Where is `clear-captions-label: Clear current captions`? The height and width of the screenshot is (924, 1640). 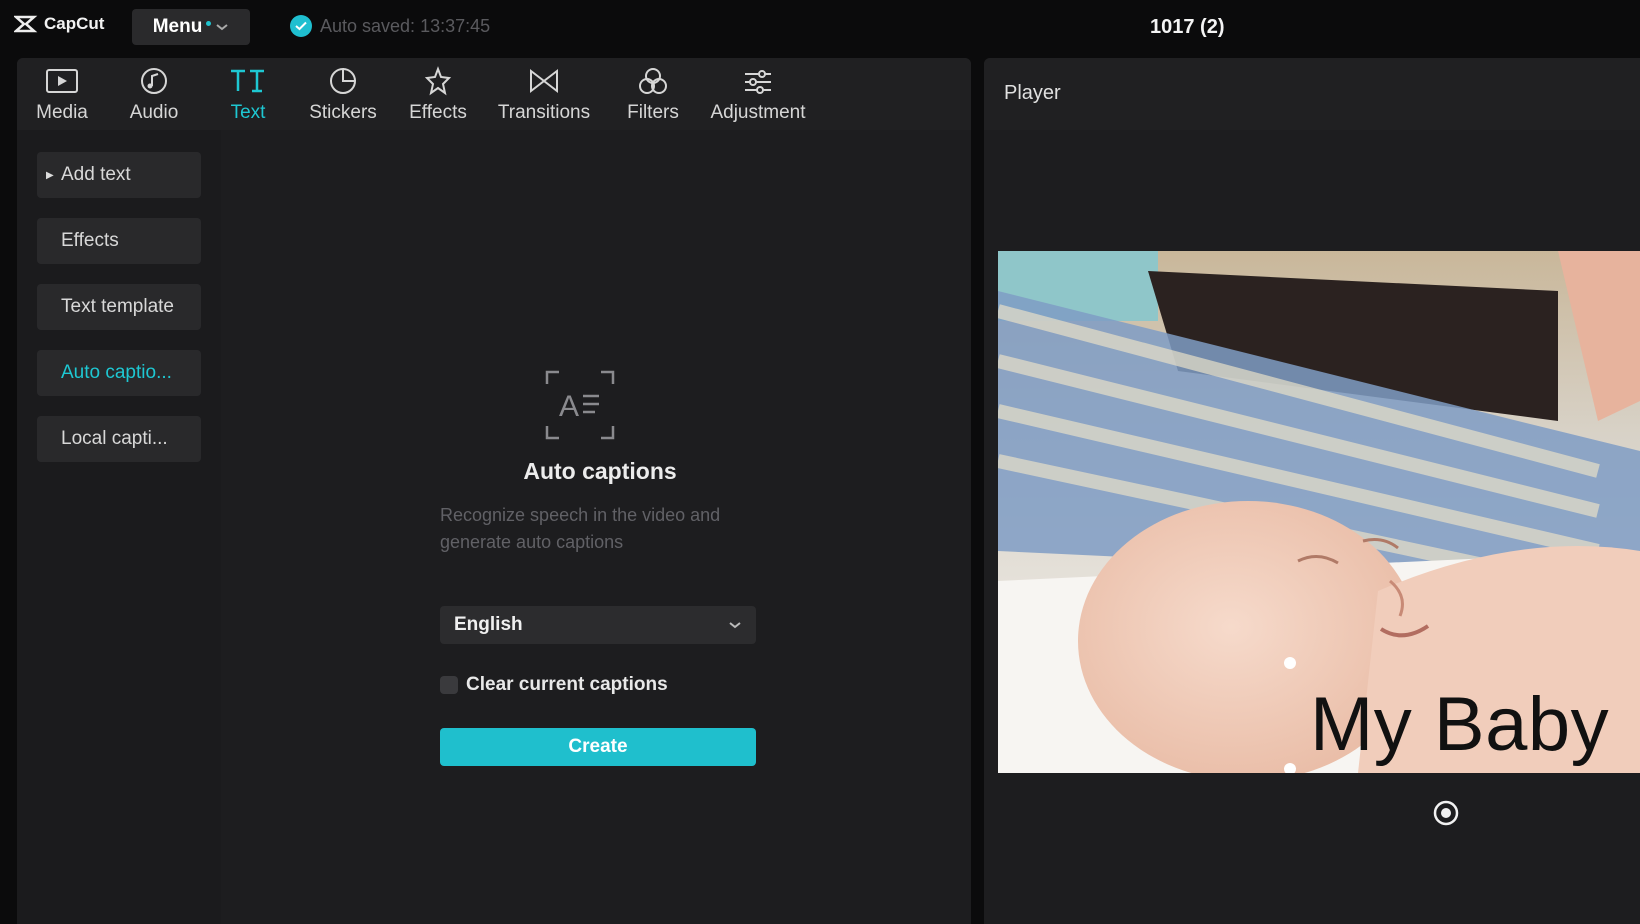
clear-captions-label: Clear current captions is located at coordinates (567, 684).